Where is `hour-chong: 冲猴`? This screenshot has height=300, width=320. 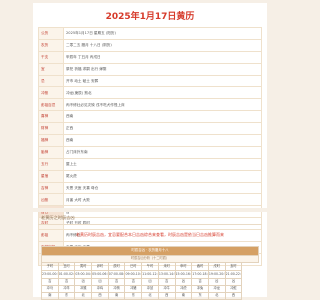 hour-chong: 冲猴 is located at coordinates (83, 289).